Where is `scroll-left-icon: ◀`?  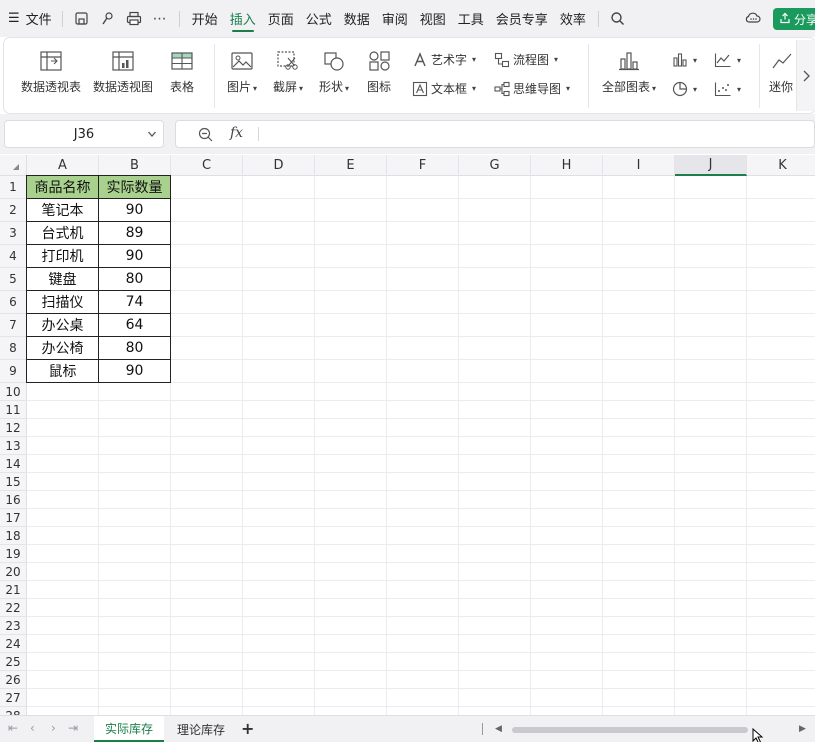
scroll-left-icon: ◀ is located at coordinates (498, 729).